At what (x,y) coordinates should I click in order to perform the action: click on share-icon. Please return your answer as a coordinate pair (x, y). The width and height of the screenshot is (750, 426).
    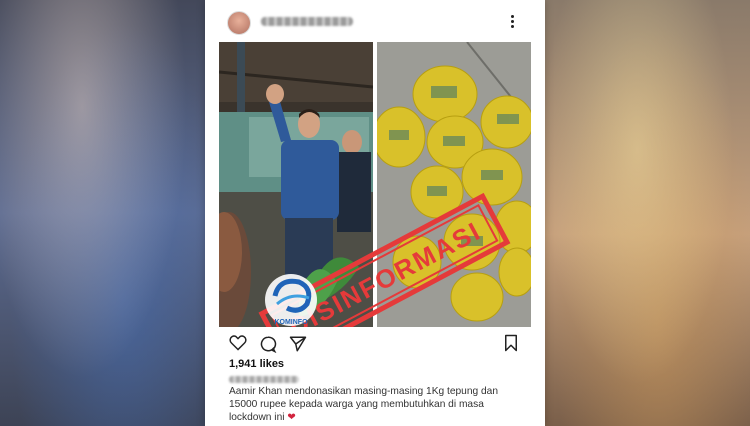
    Looking at the image, I should click on (298, 344).